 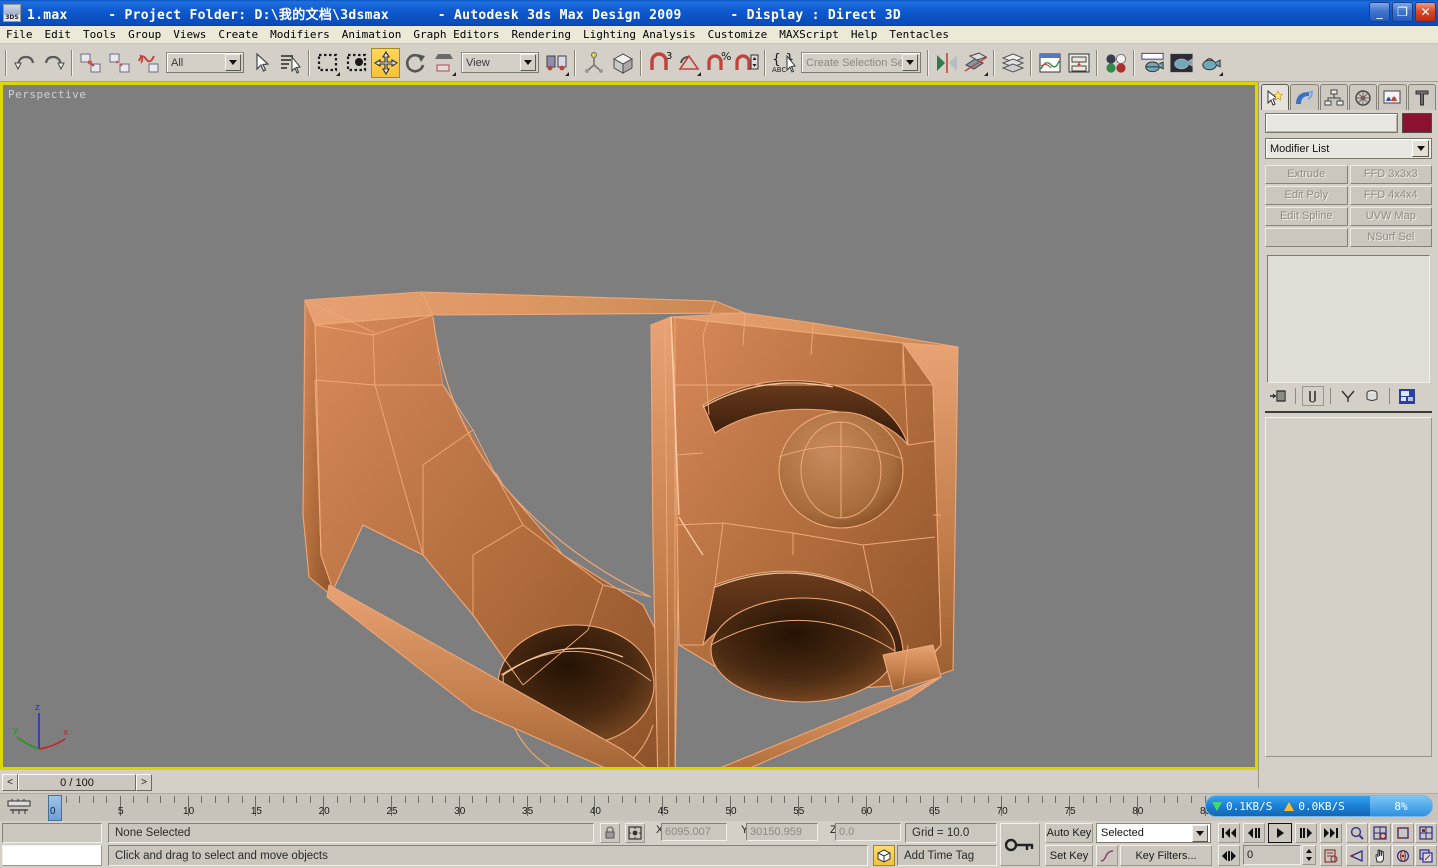 What do you see at coordinates (919, 34) in the screenshot?
I see `menu-tentacles: Tentacles` at bounding box center [919, 34].